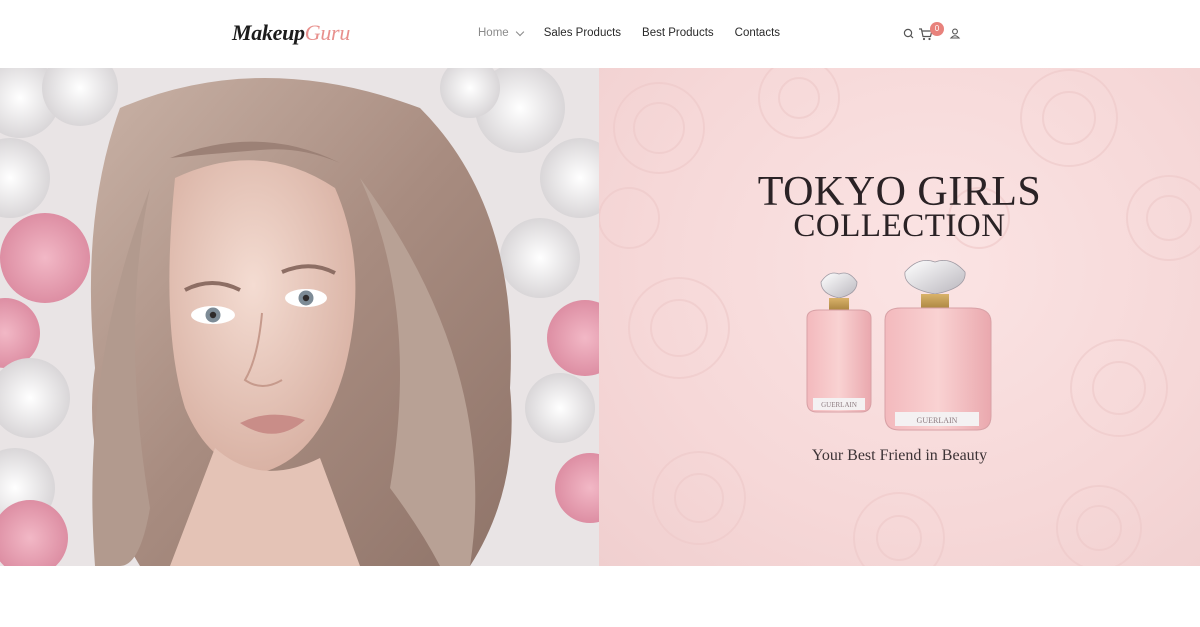  Describe the element at coordinates (519, 31) in the screenshot. I see `chevron-down-icon` at that location.